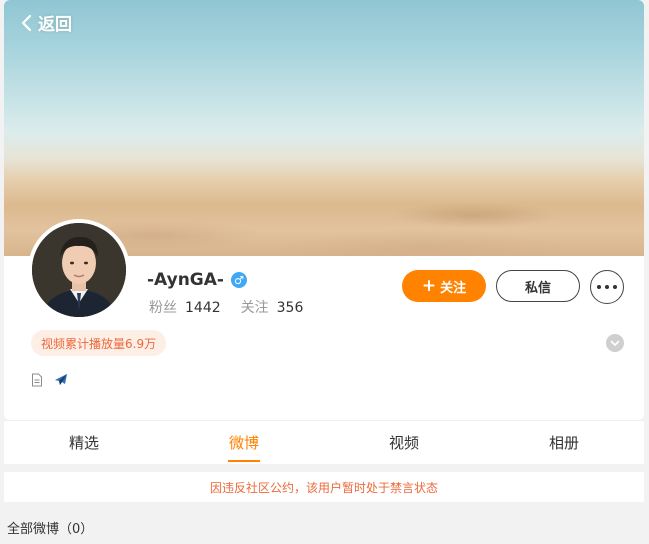  I want to click on following-count: 356, so click(290, 308).